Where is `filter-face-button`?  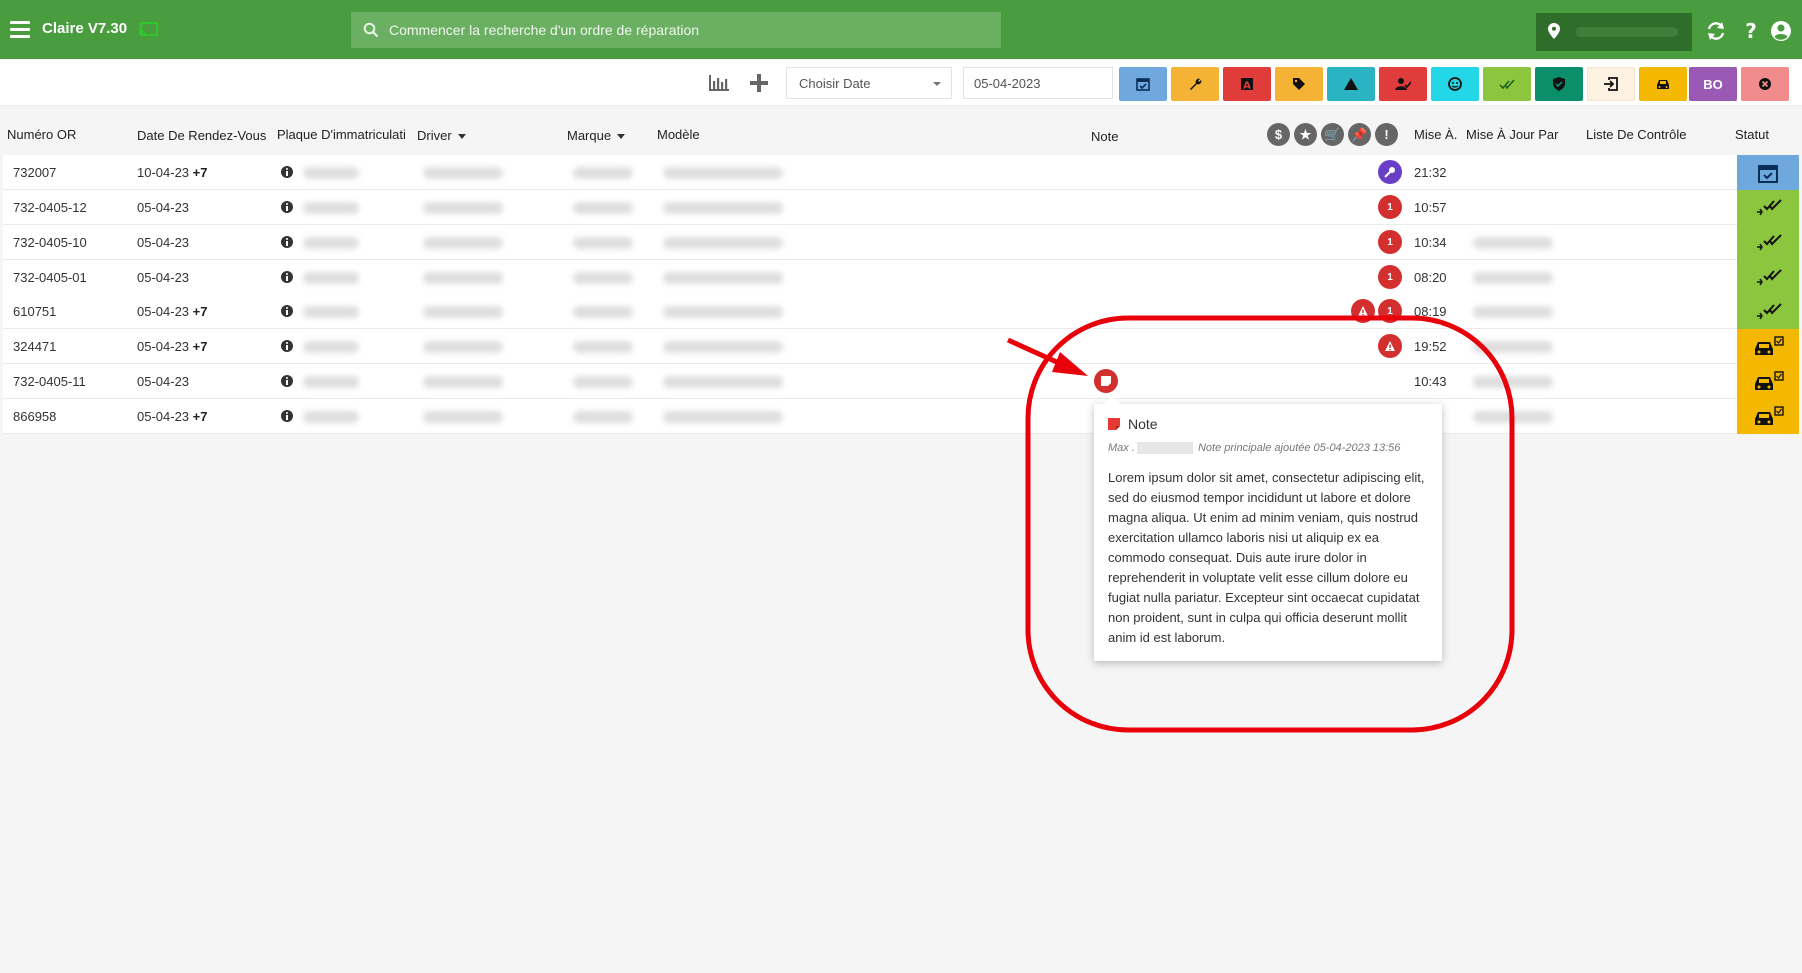 filter-face-button is located at coordinates (1455, 84).